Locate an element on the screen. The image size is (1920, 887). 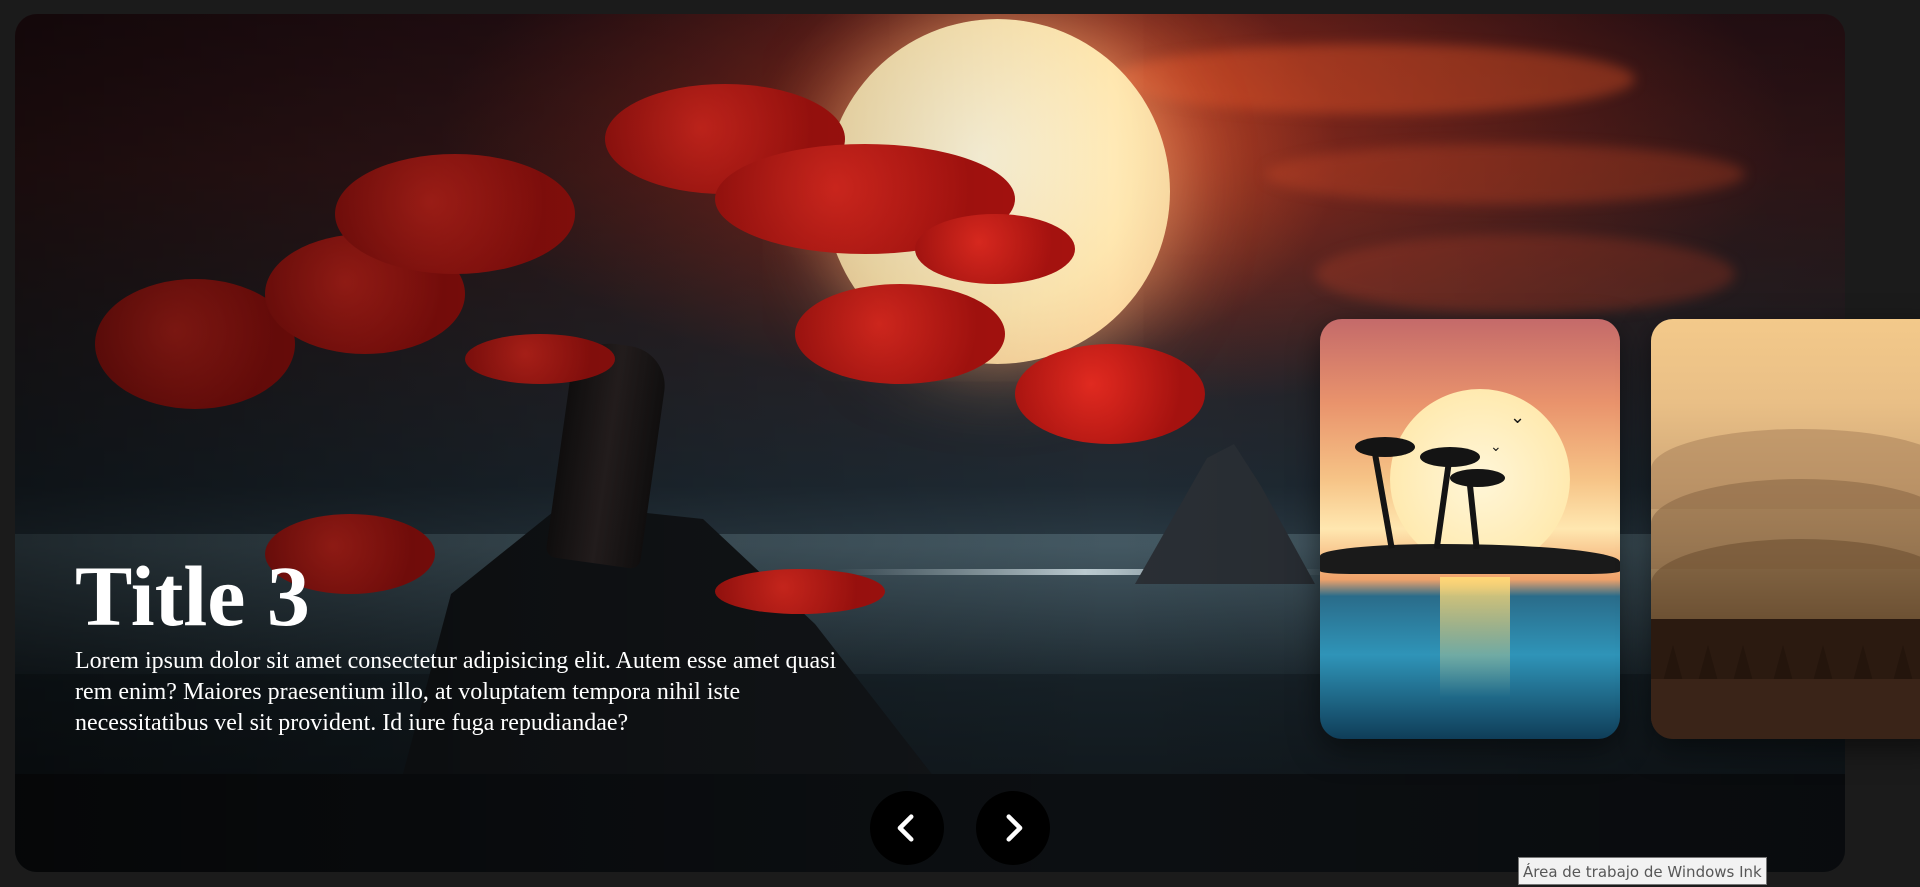
ground-shape is located at coordinates (1785, 709).